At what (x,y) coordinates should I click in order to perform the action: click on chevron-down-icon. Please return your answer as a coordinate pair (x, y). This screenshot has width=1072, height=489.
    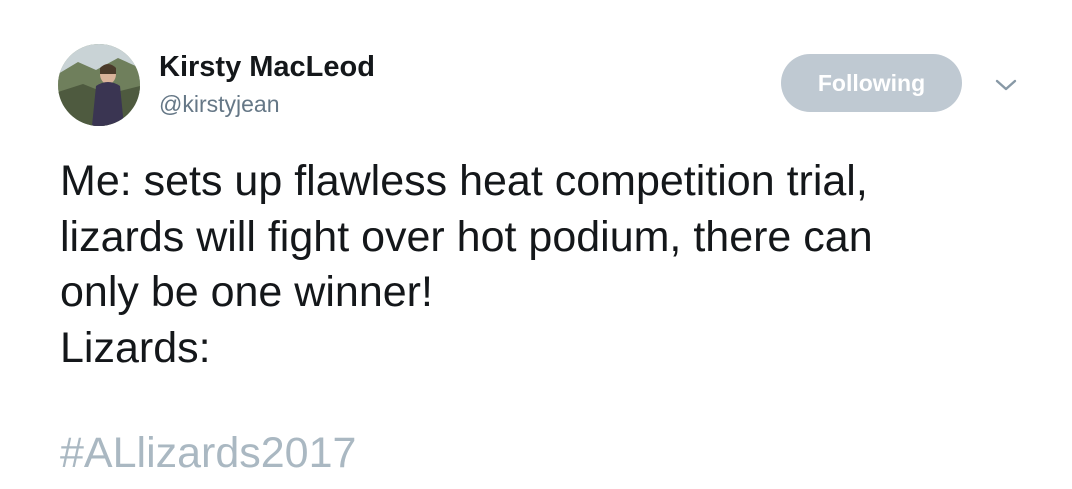
    Looking at the image, I should click on (1006, 85).